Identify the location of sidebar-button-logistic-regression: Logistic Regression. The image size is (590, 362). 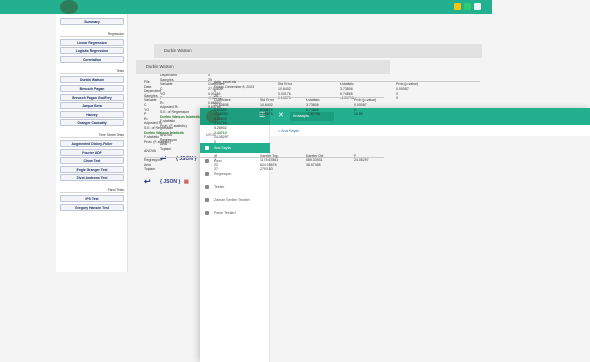
(92, 51).